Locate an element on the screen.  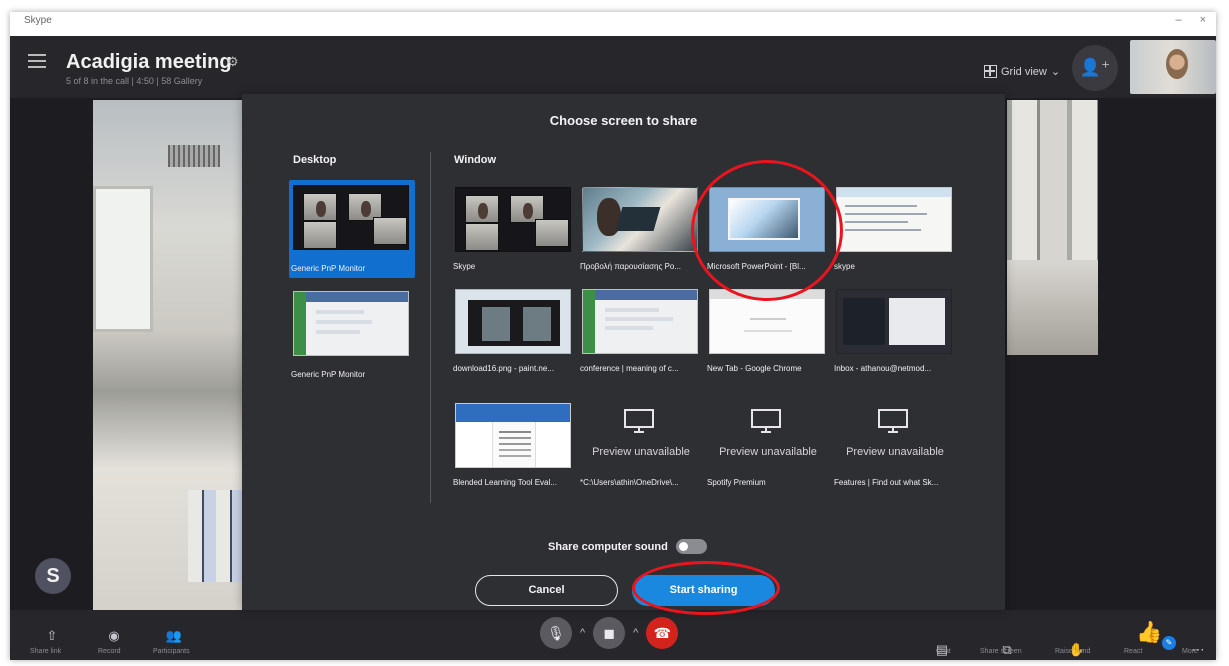
window-image is located at coordinates (123, 259).